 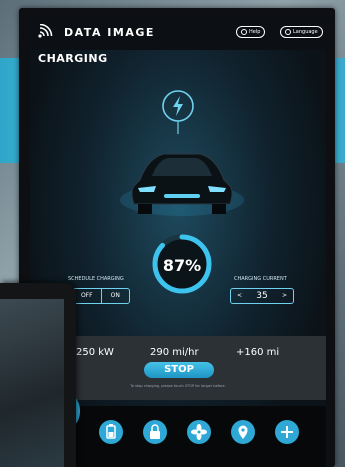 I want to click on foreground-tablet, so click(x=38, y=375).